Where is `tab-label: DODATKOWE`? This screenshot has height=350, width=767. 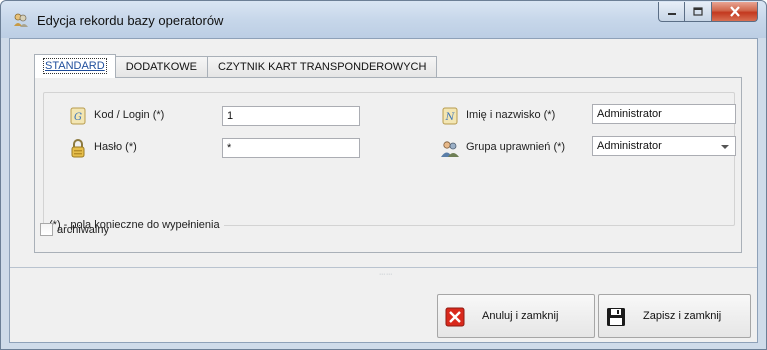 tab-label: DODATKOWE is located at coordinates (161, 67).